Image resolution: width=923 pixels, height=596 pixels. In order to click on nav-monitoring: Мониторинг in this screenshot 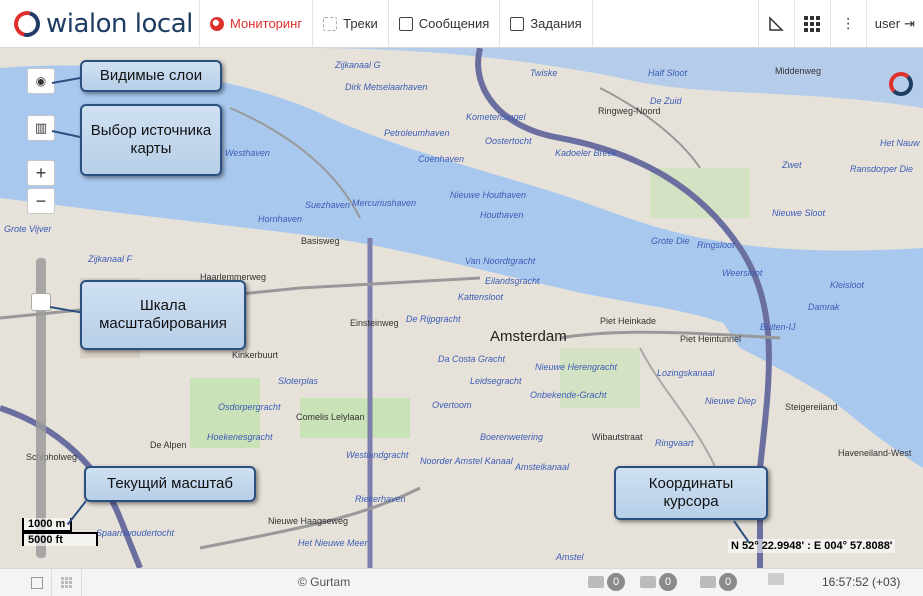, I will do `click(257, 24)`.